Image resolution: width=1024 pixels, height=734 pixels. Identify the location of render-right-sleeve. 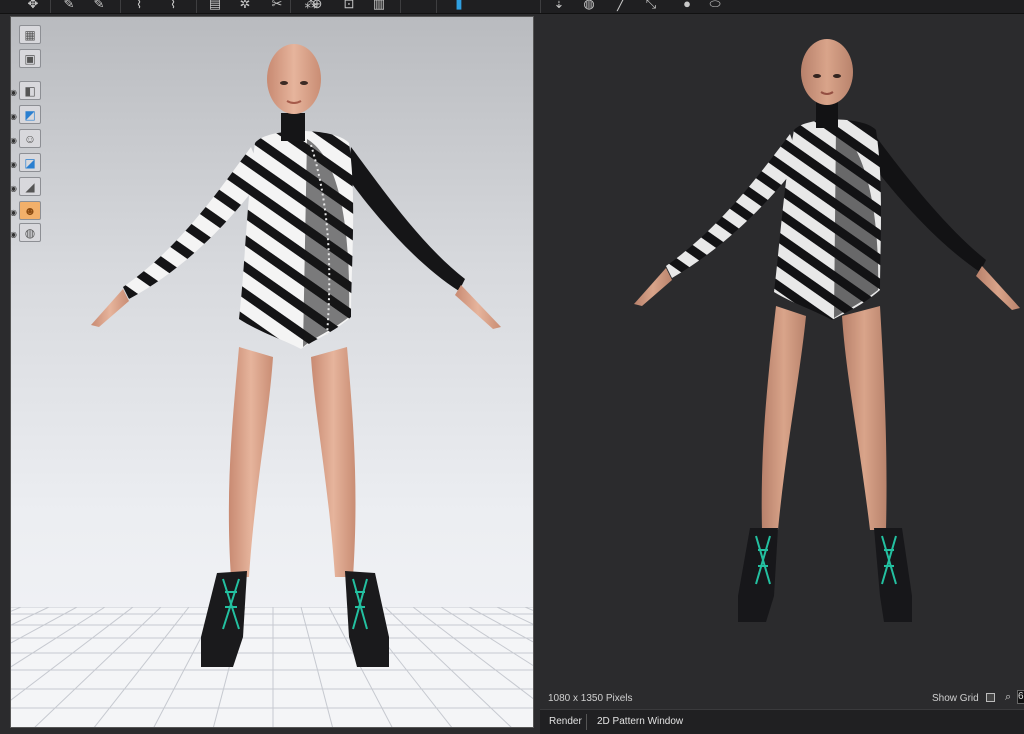
(928, 203).